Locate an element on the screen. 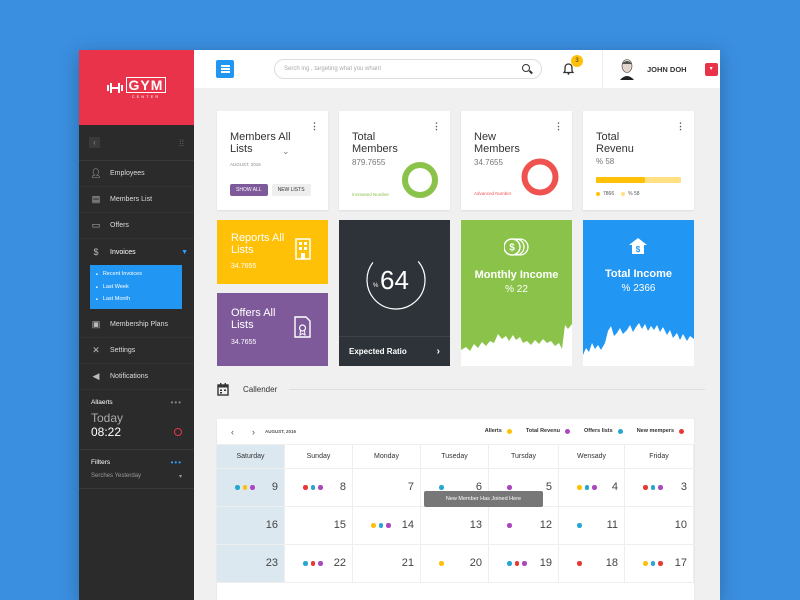 Image resolution: width=800 pixels, height=600 pixels. card-note: Increased Number is located at coordinates (371, 194).